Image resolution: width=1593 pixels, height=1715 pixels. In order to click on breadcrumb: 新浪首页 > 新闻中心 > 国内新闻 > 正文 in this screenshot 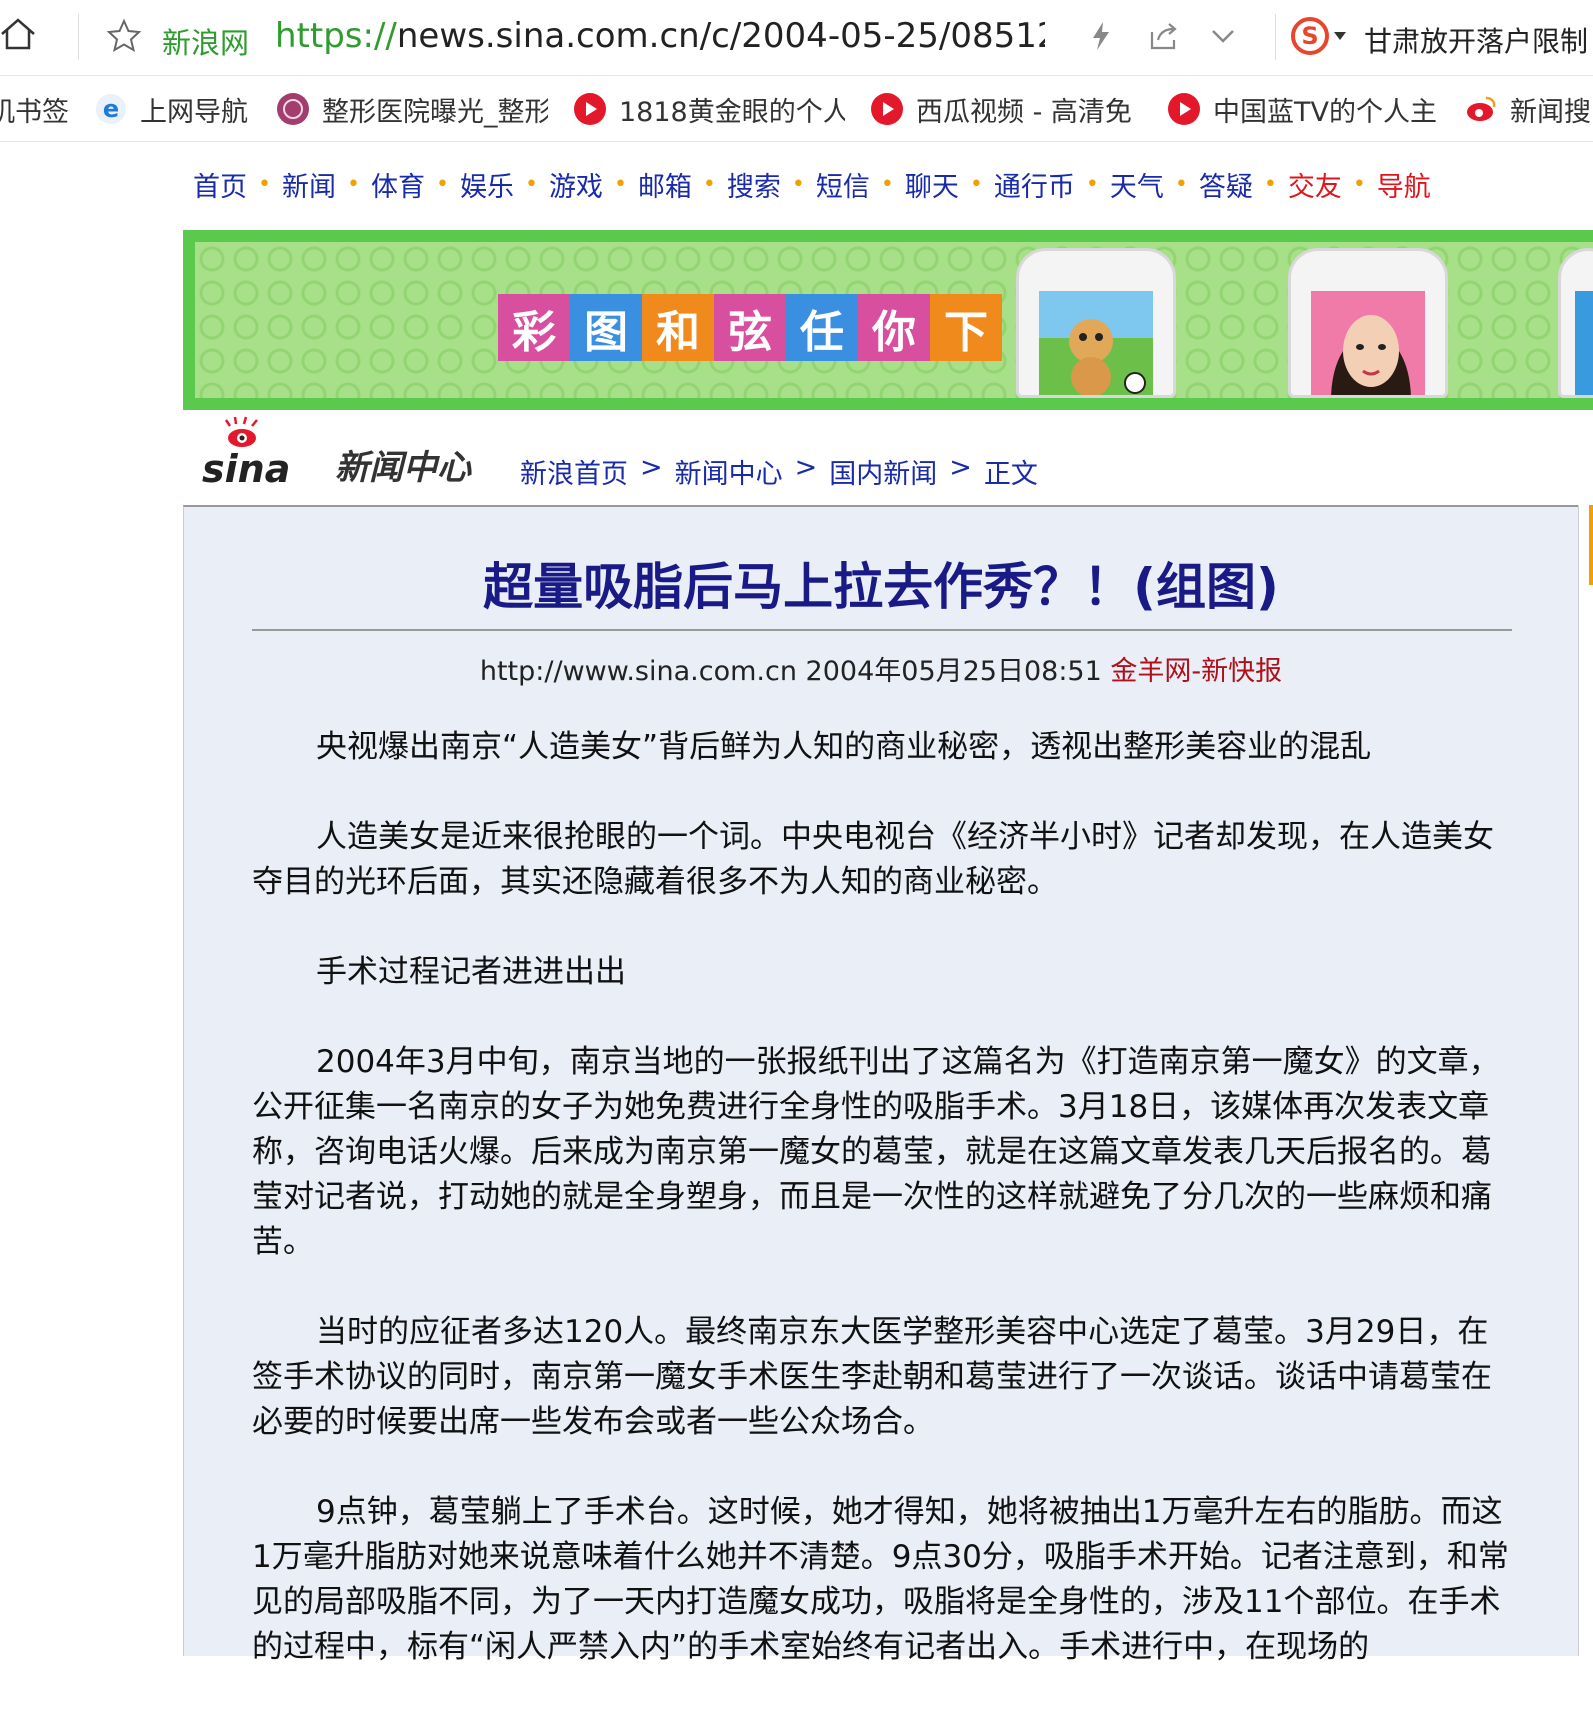, I will do `click(779, 471)`.